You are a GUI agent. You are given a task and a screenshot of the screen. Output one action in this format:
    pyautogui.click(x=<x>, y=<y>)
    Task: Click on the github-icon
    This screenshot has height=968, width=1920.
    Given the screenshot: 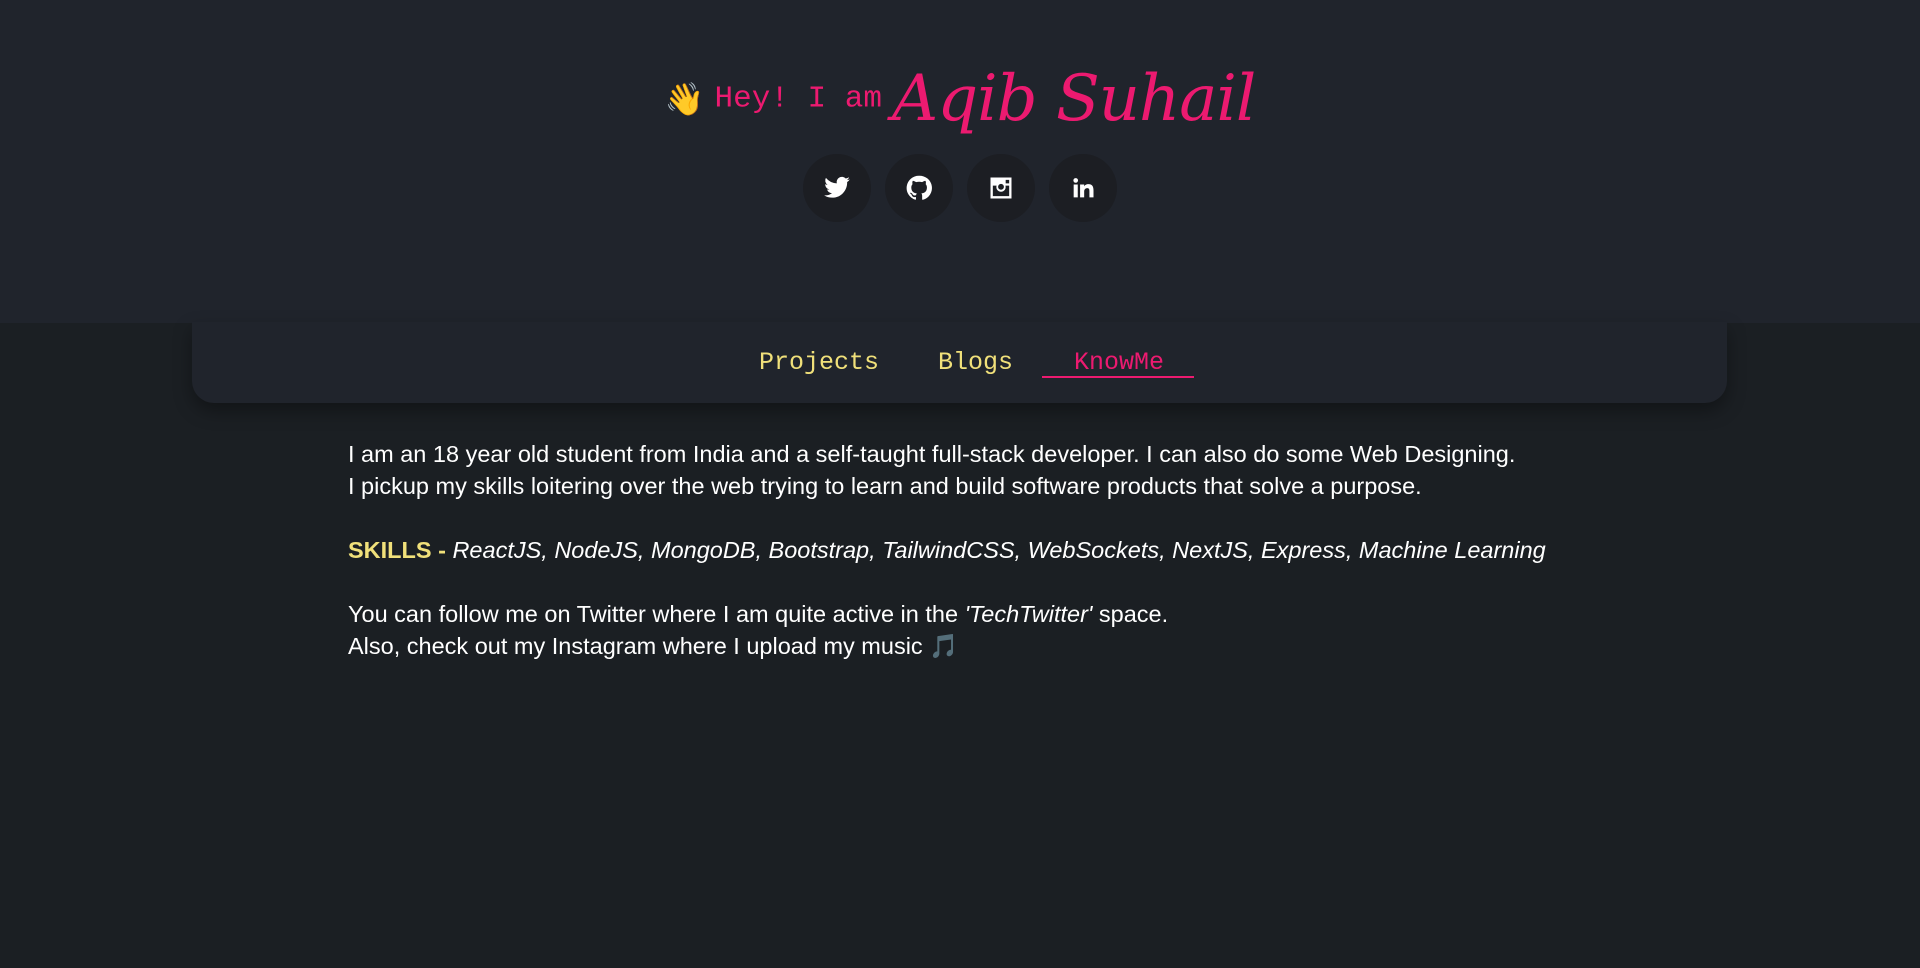 What is the action you would take?
    pyautogui.click(x=919, y=187)
    